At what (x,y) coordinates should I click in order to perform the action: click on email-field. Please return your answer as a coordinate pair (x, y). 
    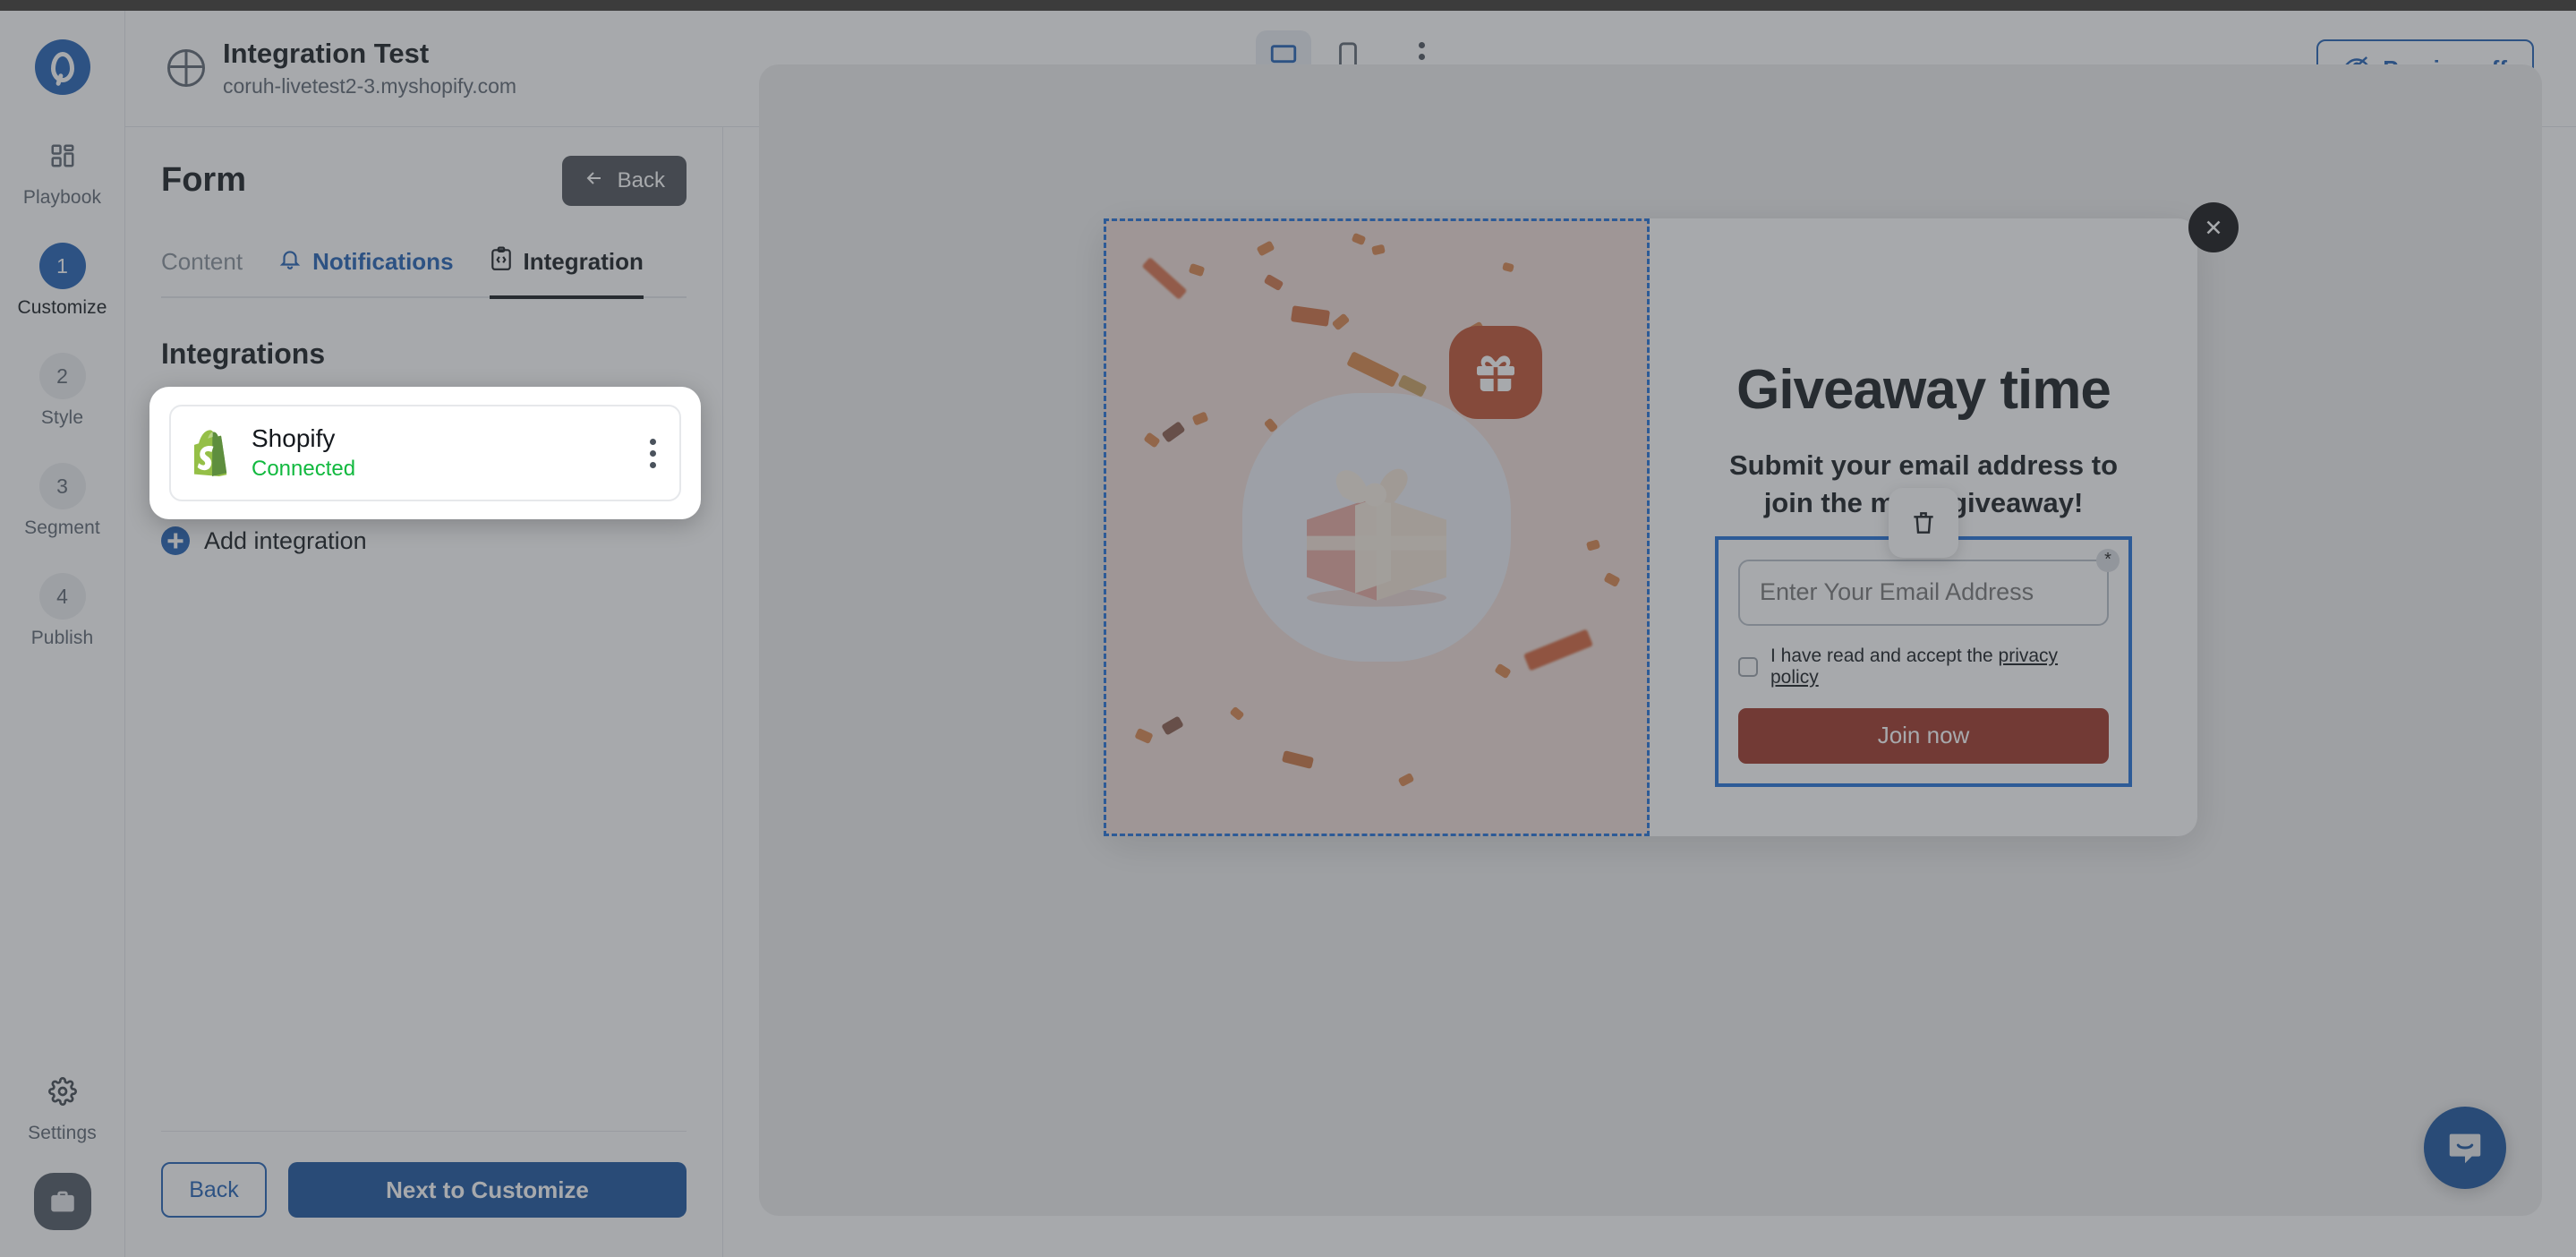
    Looking at the image, I should click on (1923, 593).